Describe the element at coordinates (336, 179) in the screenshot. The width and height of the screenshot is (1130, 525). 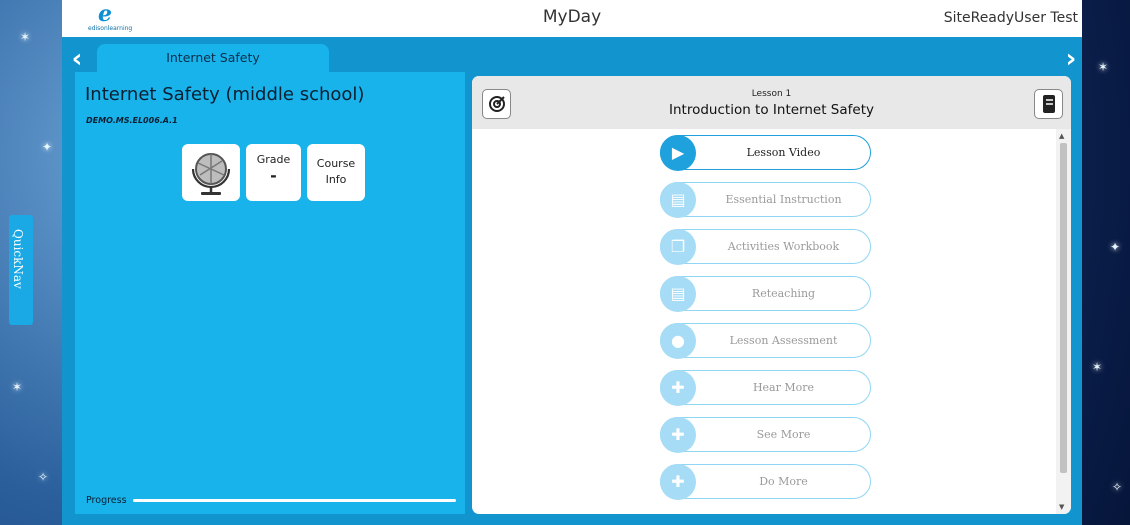
I see `course-info-line2: Info` at that location.